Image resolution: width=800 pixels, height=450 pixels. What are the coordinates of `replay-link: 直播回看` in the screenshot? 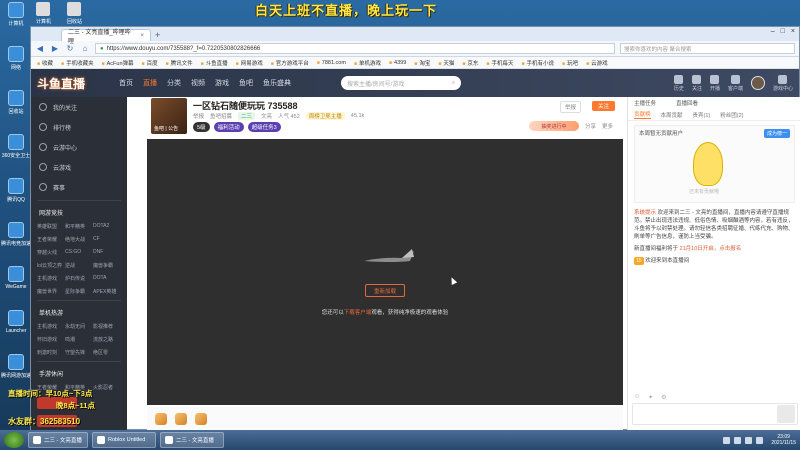 It's located at (687, 103).